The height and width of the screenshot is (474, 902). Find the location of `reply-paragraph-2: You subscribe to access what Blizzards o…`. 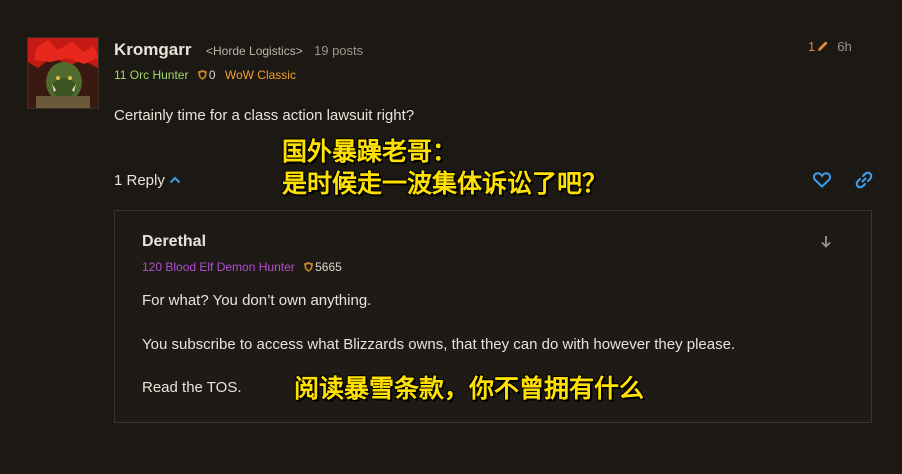

reply-paragraph-2: You subscribe to access what Blizzards o… is located at coordinates (439, 344).